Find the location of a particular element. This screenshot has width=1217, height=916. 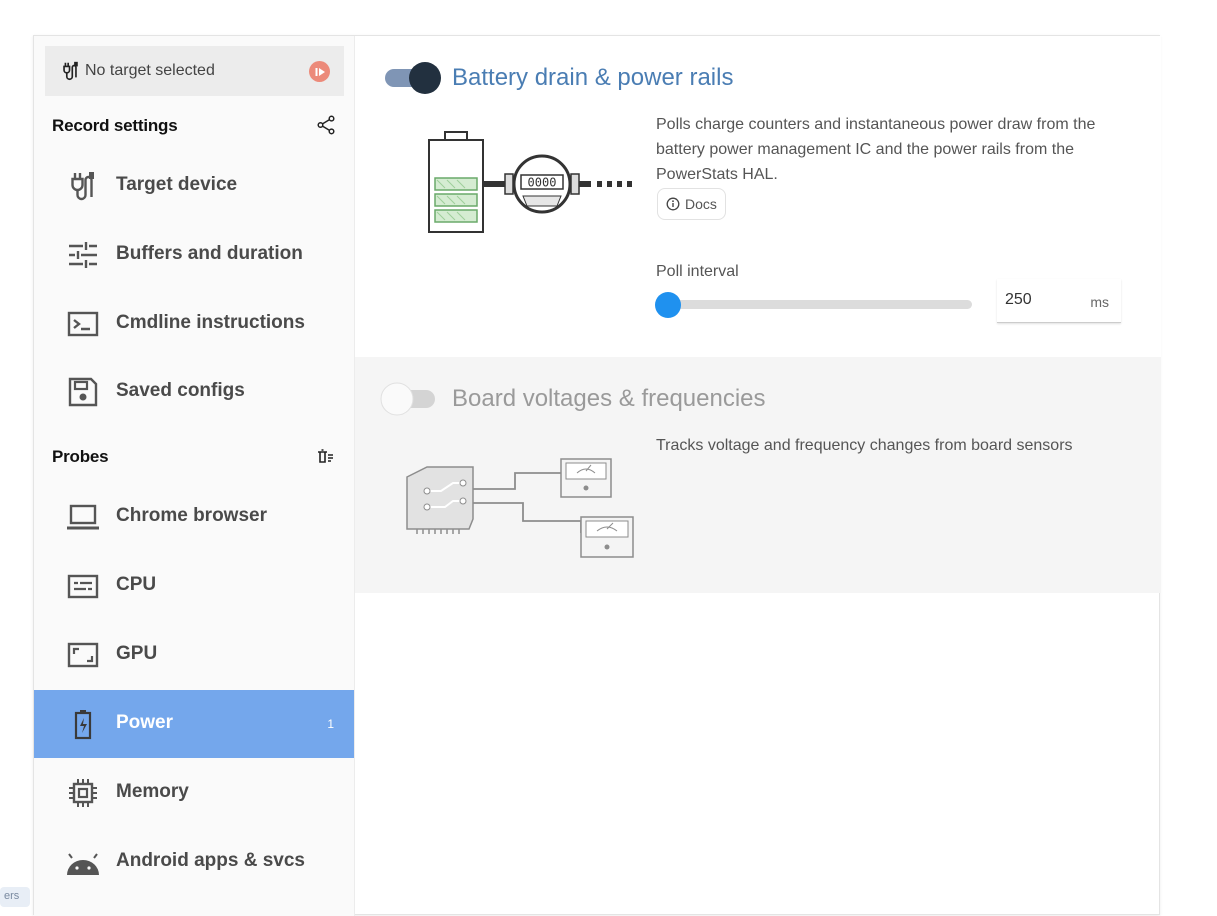

nav-label: GPU is located at coordinates (137, 653).